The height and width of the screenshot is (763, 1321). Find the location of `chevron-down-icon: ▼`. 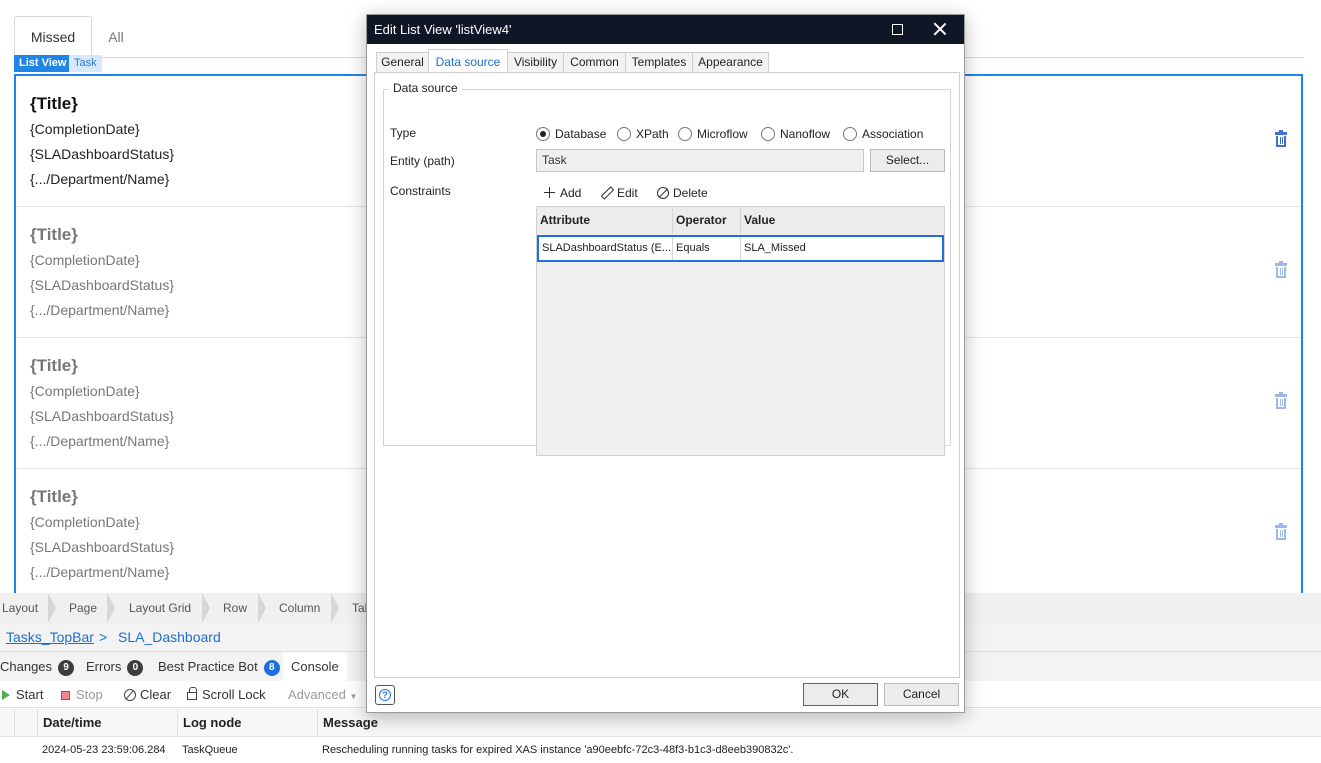

chevron-down-icon: ▼ is located at coordinates (353, 696).